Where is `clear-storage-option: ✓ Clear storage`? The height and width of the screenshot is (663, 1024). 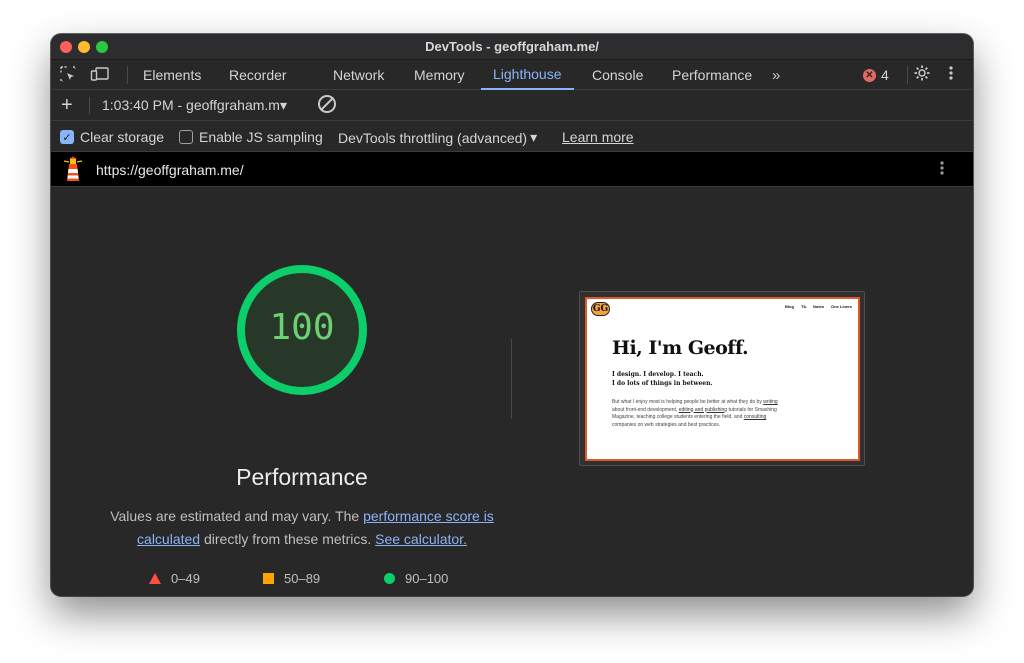 clear-storage-option: ✓ Clear storage is located at coordinates (112, 137).